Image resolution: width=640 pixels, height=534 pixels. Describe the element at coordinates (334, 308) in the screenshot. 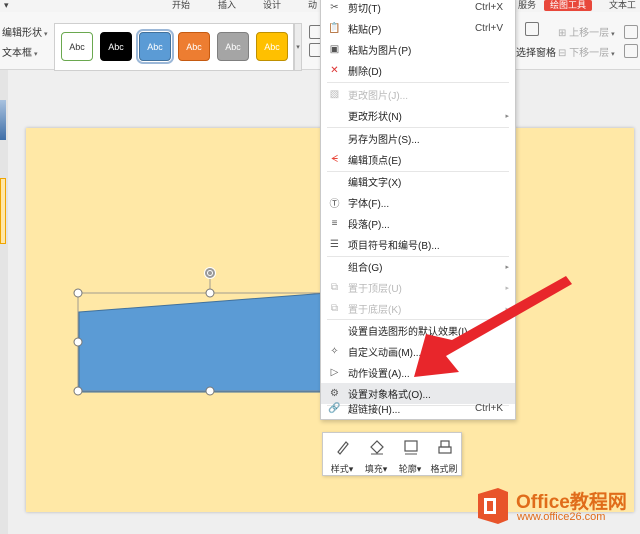

I see `send-back-icon: ⧉` at that location.